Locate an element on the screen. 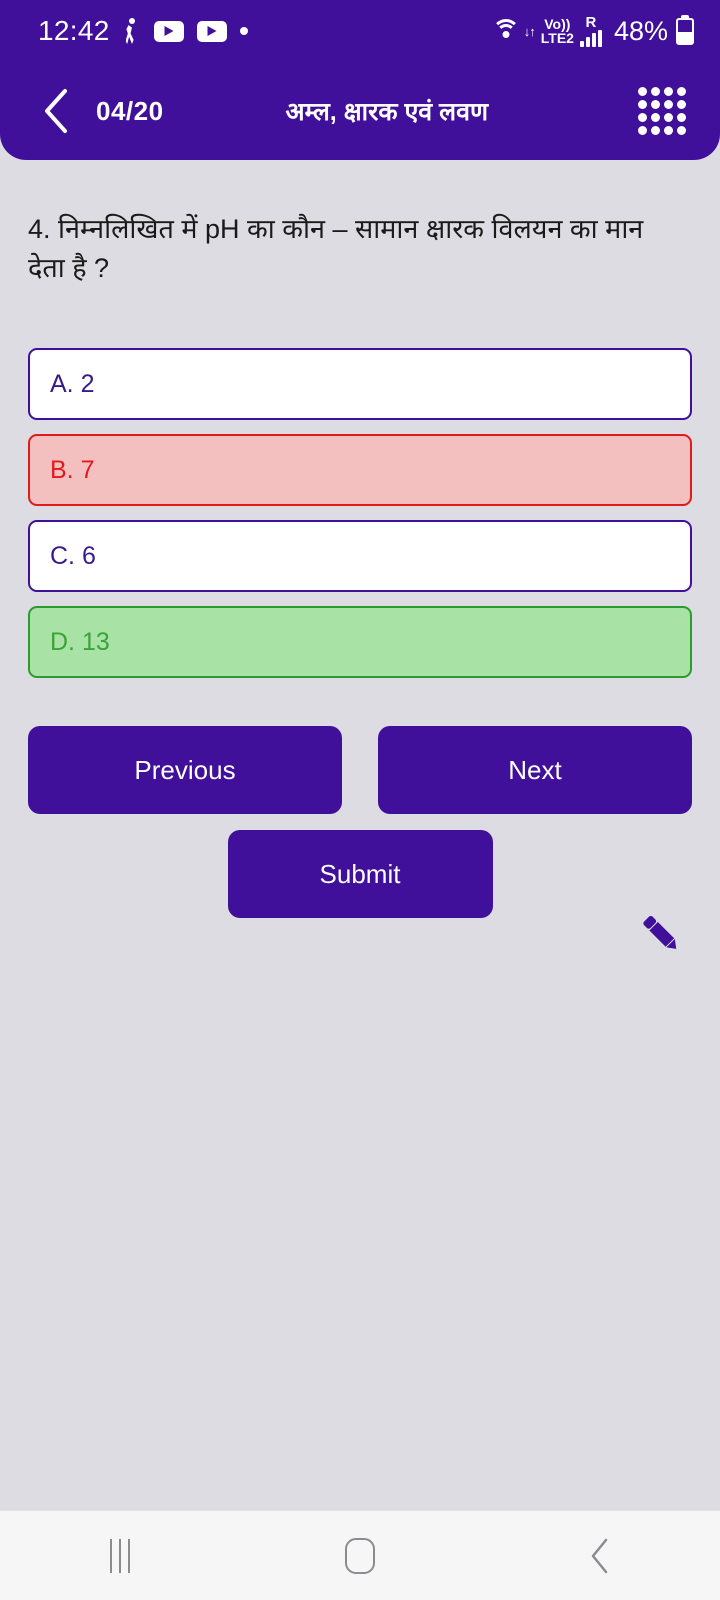  battery-percent-label: 48% is located at coordinates (640, 30).